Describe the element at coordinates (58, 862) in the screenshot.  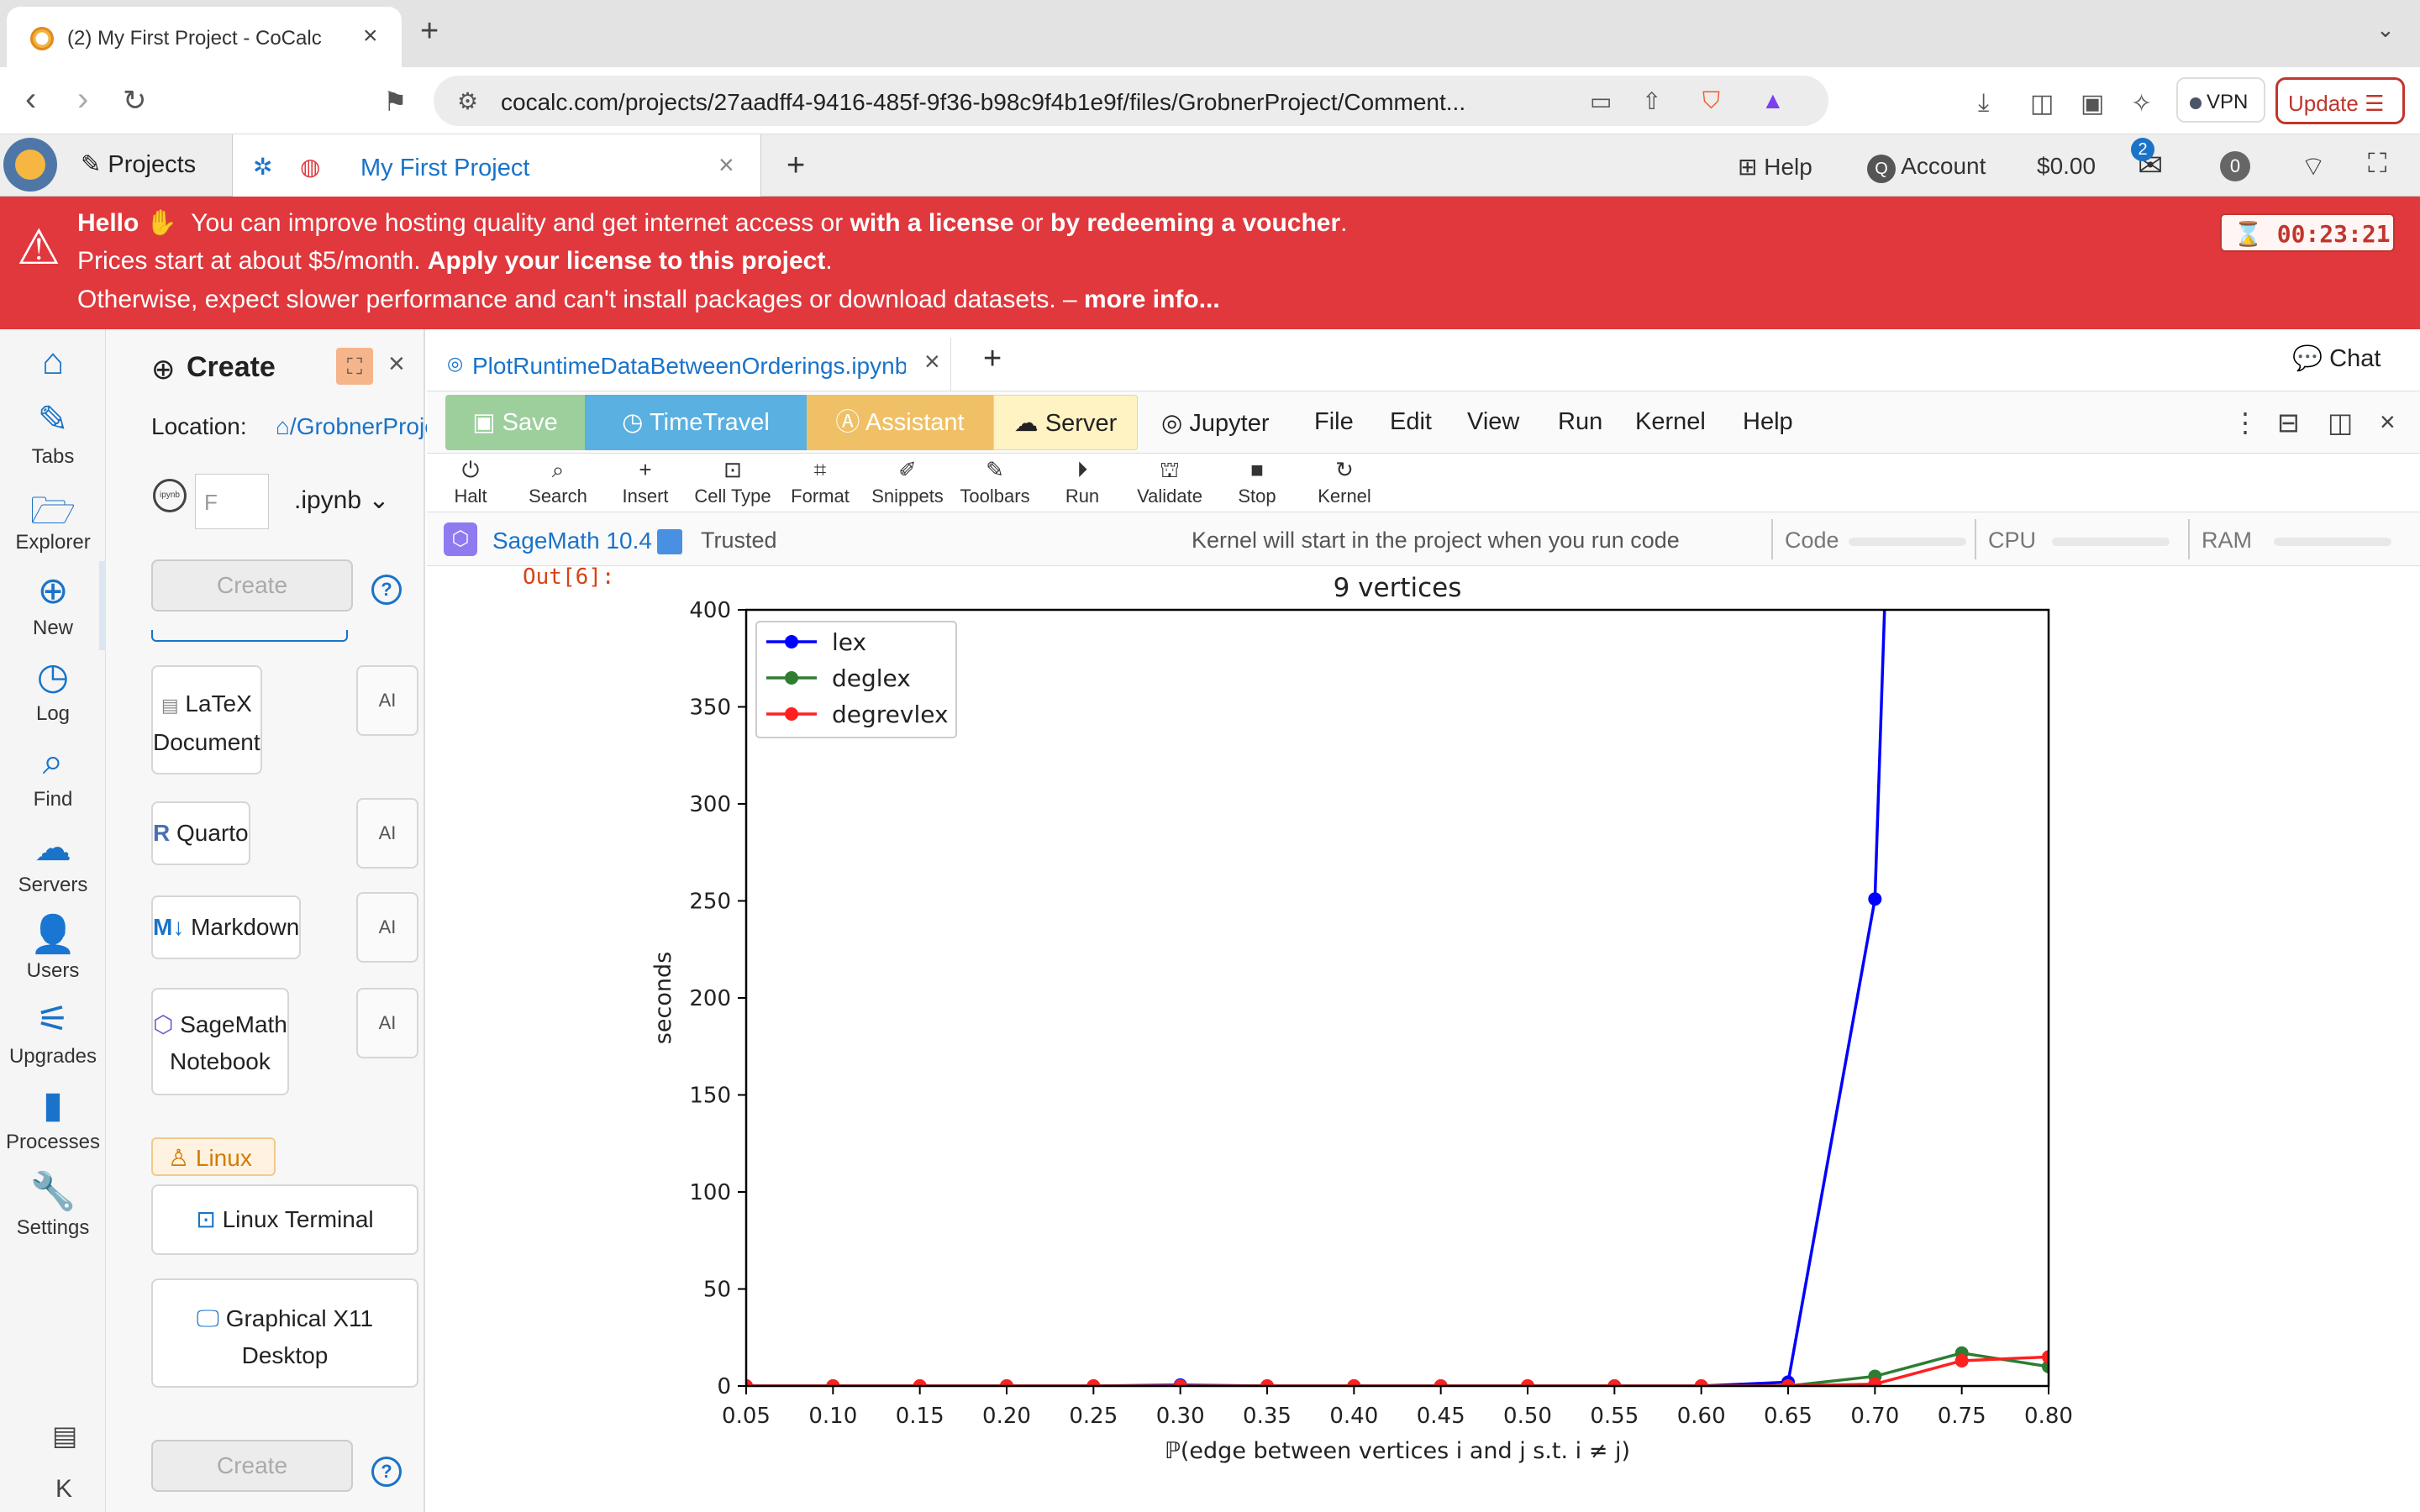
I see `sidebar-item-servers: ☁ Servers ▸` at that location.